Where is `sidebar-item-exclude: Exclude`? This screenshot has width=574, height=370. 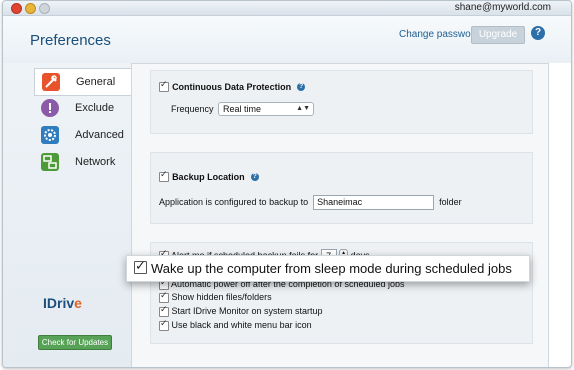 sidebar-item-exclude: Exclude is located at coordinates (82, 108).